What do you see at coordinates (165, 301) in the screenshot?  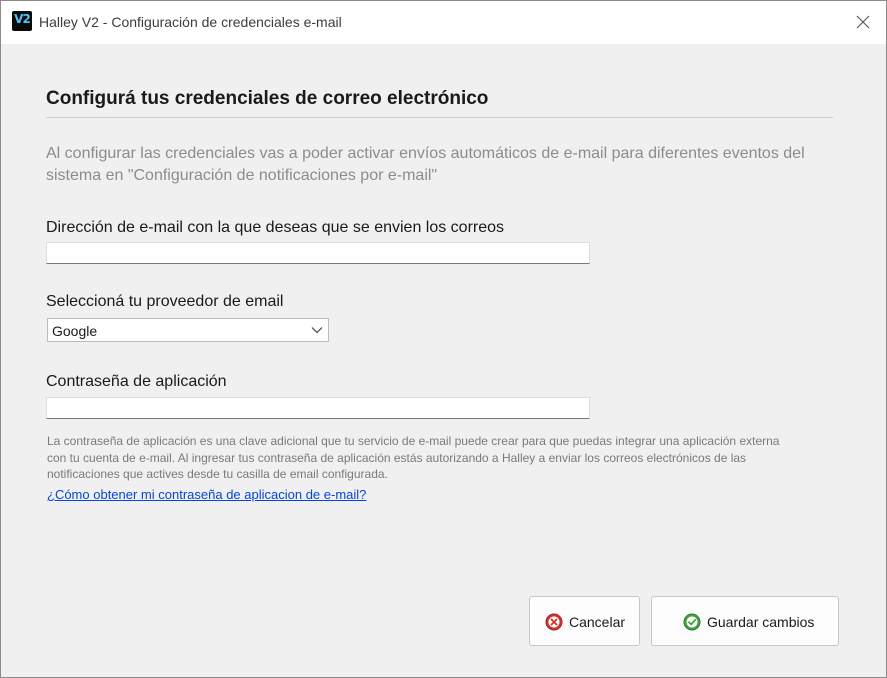 I see `provider-label: Seleccioná tu proveedor de email` at bounding box center [165, 301].